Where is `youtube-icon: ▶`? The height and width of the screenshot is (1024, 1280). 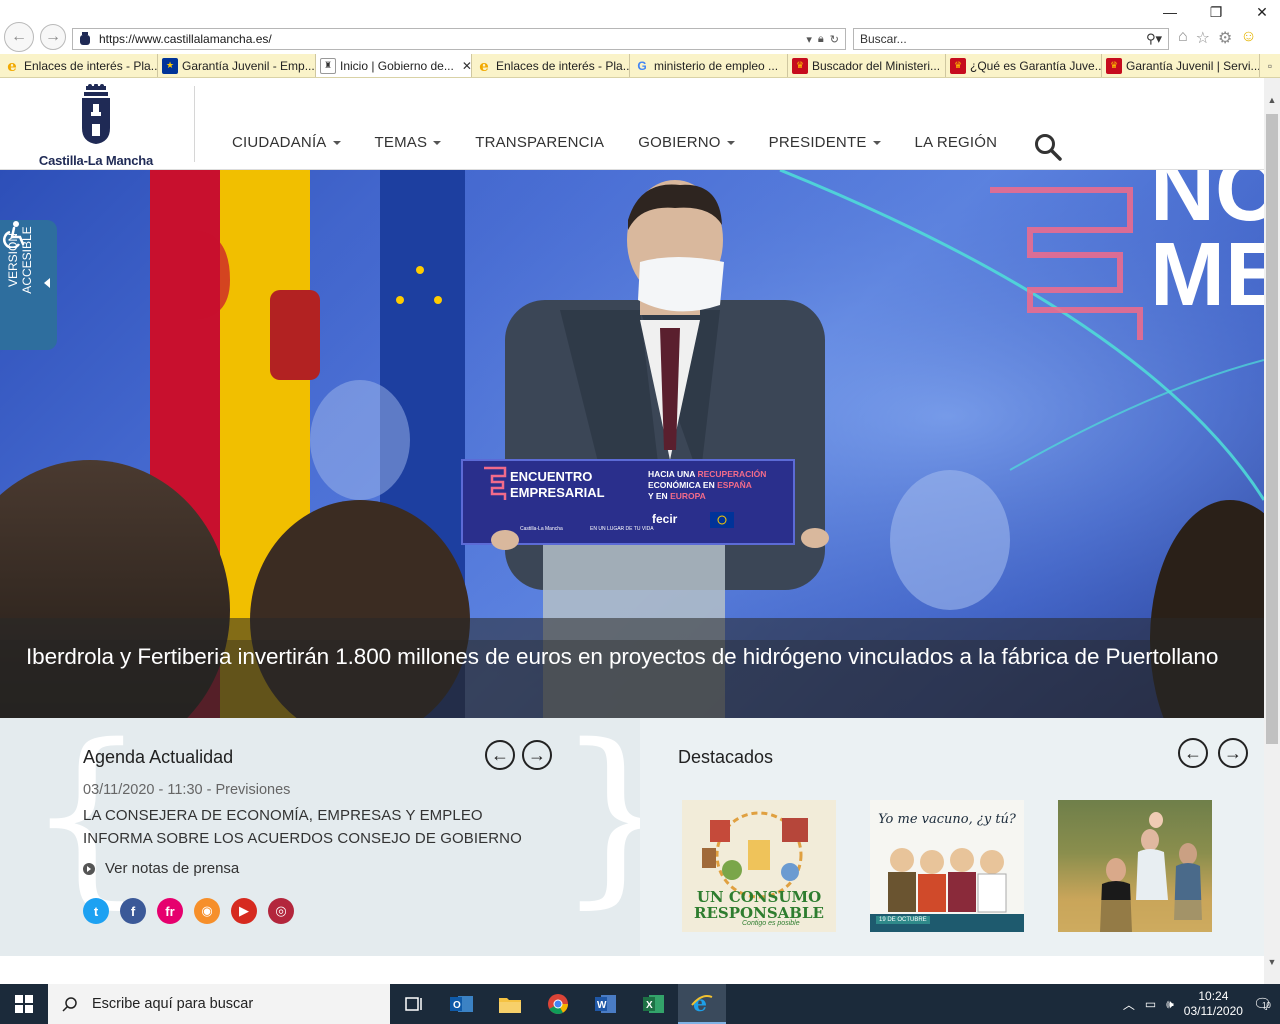
youtube-icon: ▶ is located at coordinates (244, 911).